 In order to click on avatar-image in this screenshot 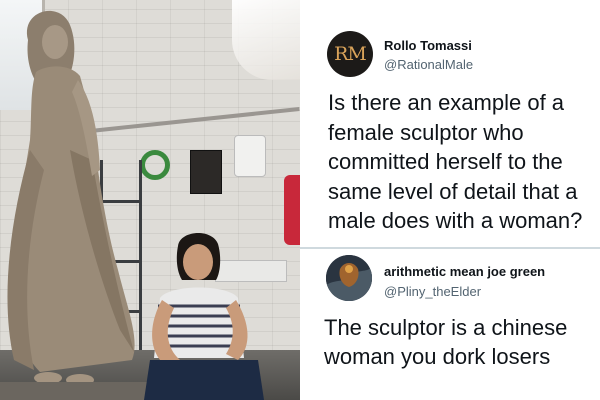, I will do `click(349, 278)`.